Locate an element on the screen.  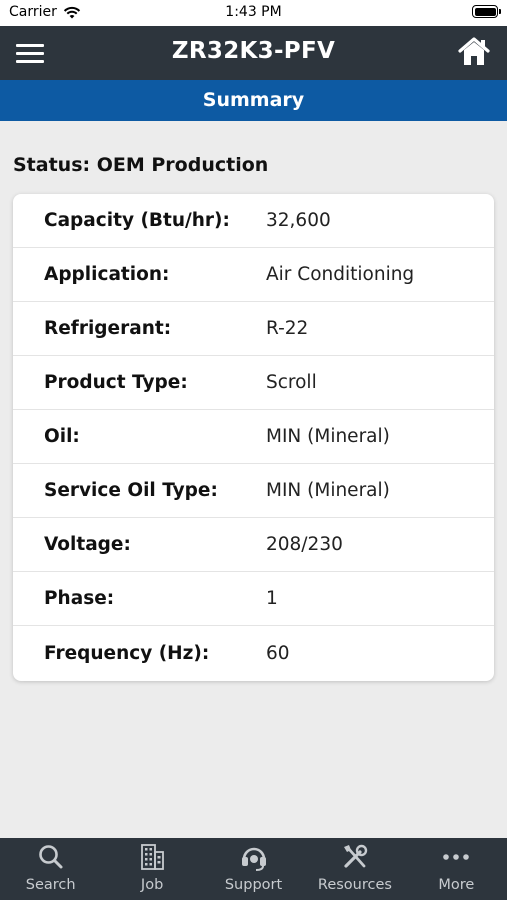
search-icon is located at coordinates (50, 857).